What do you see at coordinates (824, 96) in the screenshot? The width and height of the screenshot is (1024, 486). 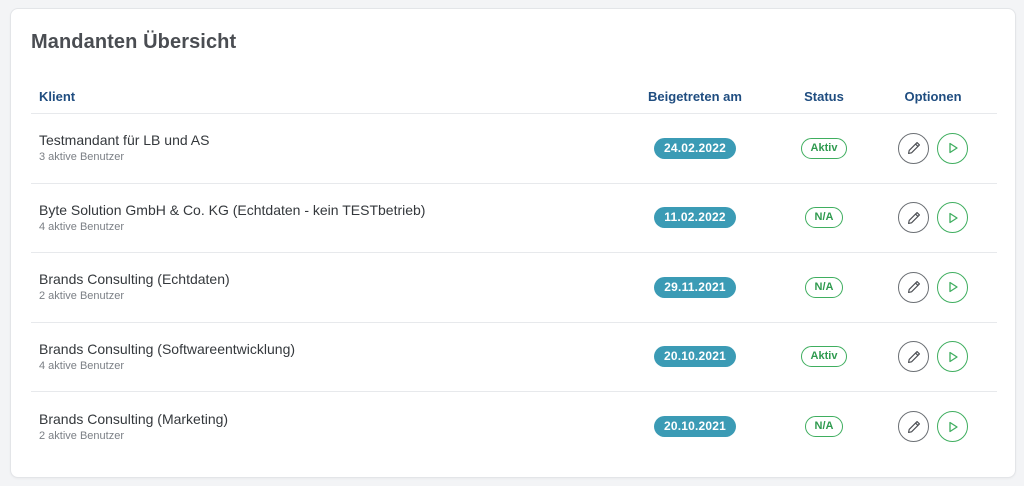 I see `column-header-status: Status` at bounding box center [824, 96].